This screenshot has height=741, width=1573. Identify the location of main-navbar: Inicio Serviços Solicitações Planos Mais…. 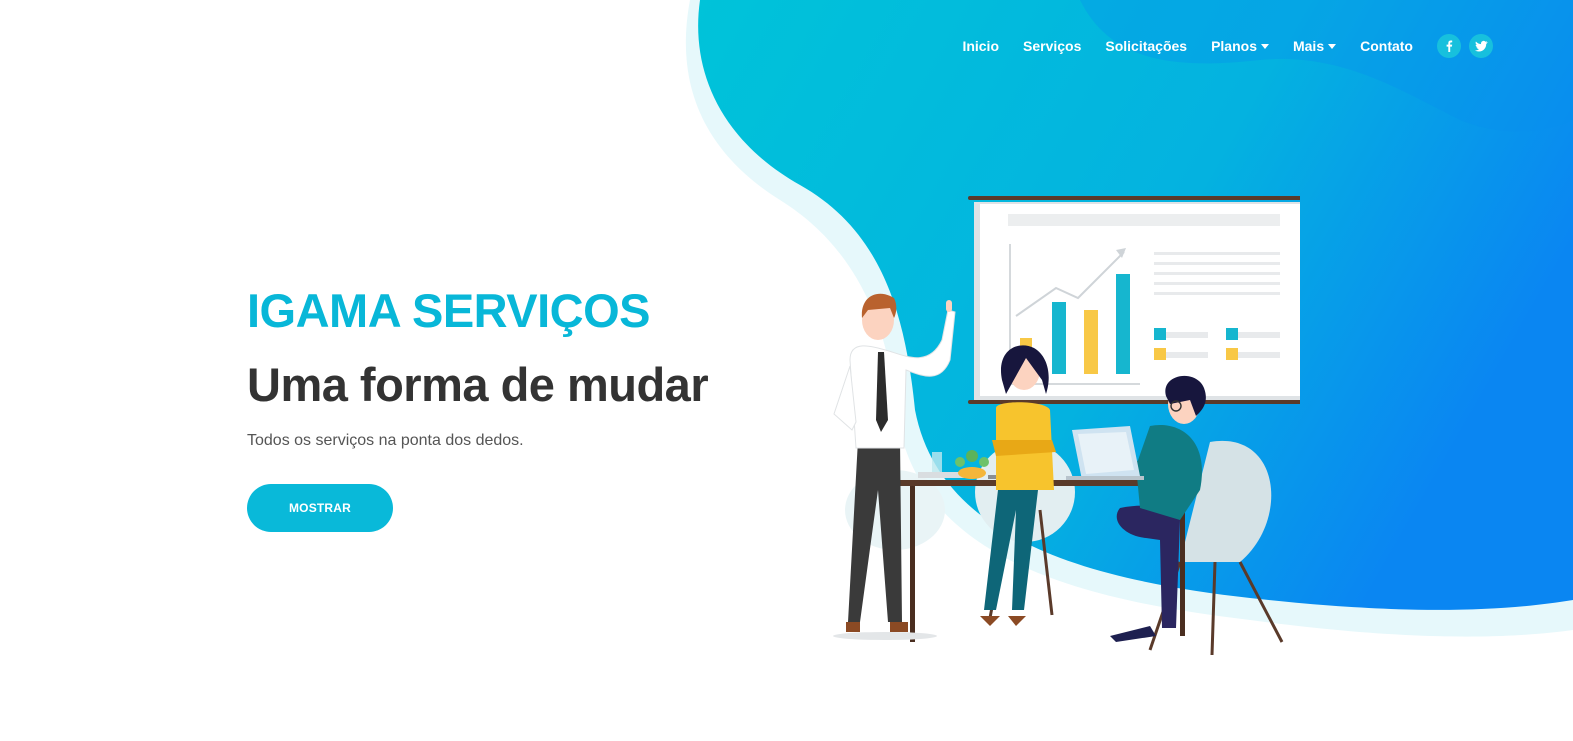
(1227, 46).